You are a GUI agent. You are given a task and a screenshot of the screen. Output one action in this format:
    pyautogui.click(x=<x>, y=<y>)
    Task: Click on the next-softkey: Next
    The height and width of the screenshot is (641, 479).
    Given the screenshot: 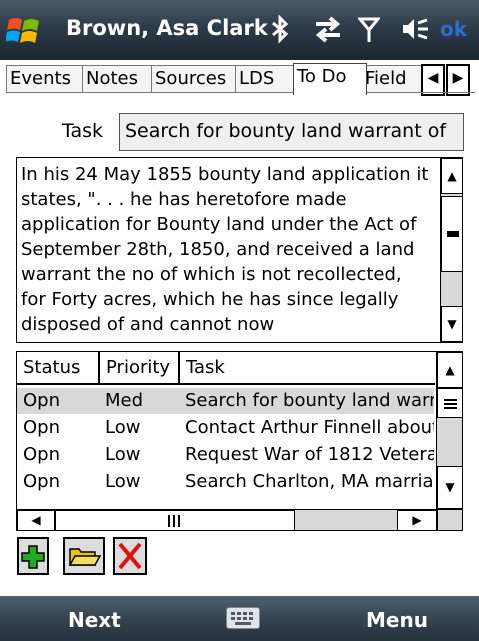 What is the action you would take?
    pyautogui.click(x=94, y=620)
    